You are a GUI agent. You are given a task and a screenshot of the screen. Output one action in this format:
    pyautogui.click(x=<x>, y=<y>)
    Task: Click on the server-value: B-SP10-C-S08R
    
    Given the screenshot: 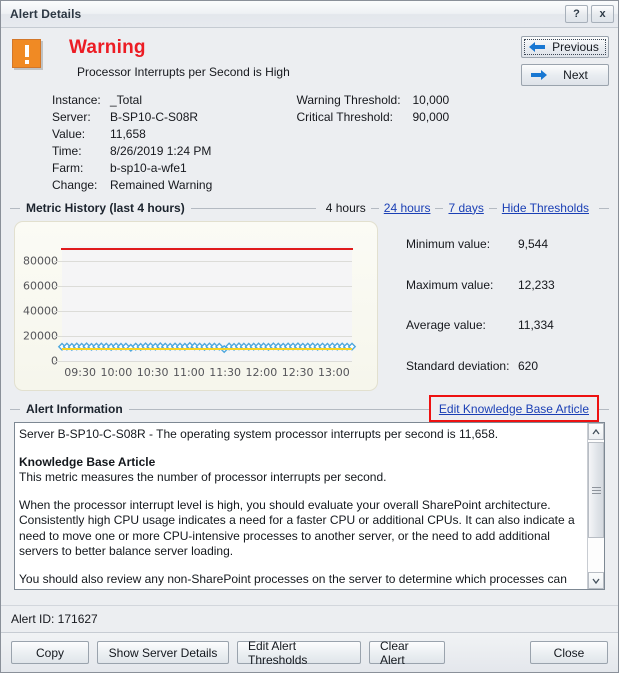 What is the action you would take?
    pyautogui.click(x=154, y=117)
    